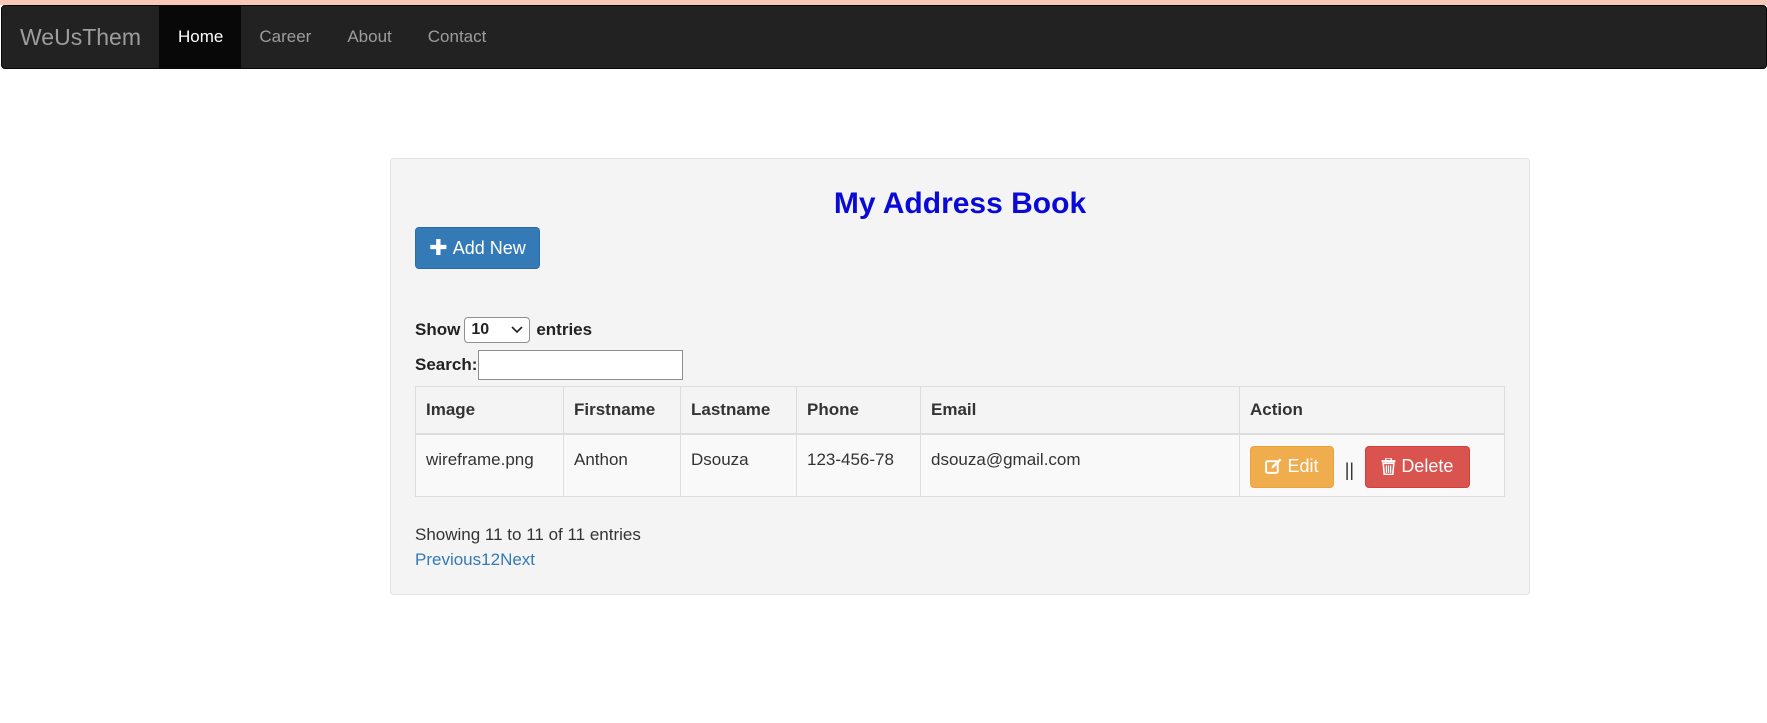  What do you see at coordinates (1303, 466) in the screenshot?
I see `edit-label: Edit` at bounding box center [1303, 466].